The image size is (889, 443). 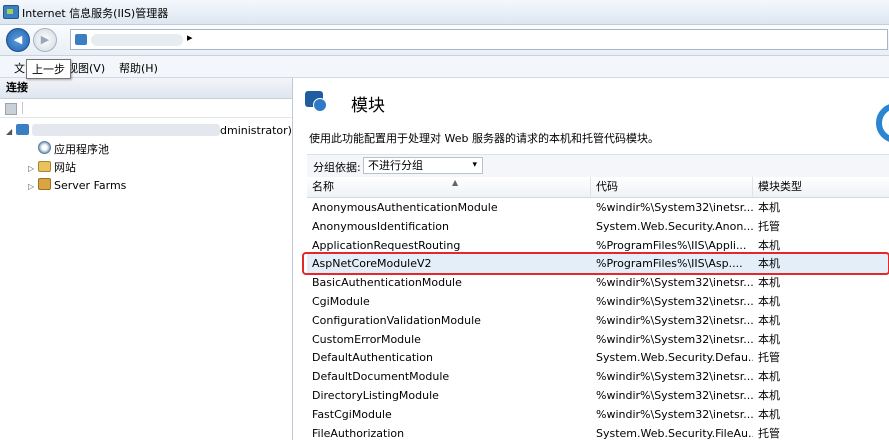 I want to click on table-header: 名称 ▲ 代码 模块类型, so click(x=598, y=187).